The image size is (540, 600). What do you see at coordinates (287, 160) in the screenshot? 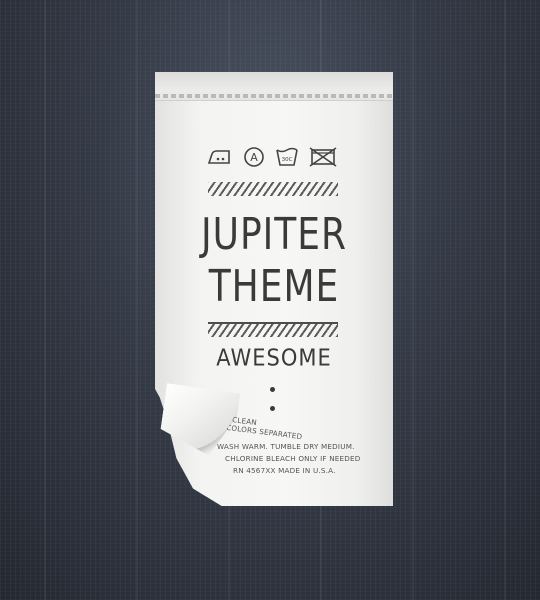
I see `wash-temp-text: 30C` at bounding box center [287, 160].